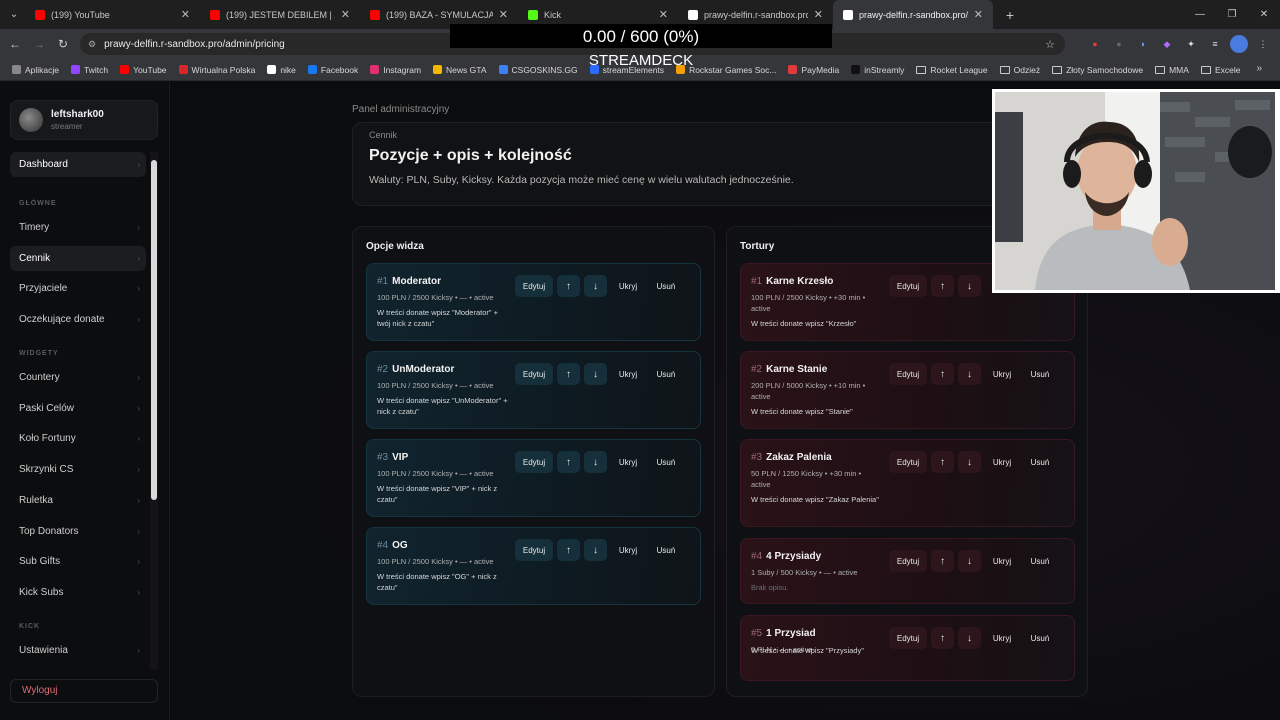  I want to click on bookmark-item: YouTube, so click(143, 70).